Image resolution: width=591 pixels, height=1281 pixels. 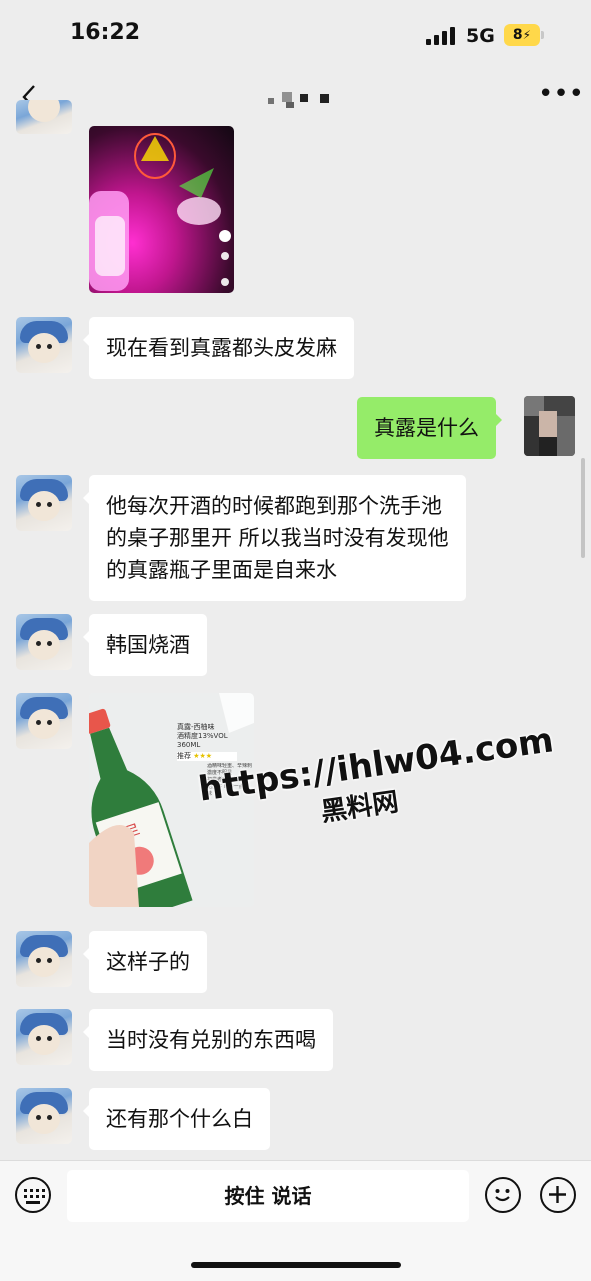 What do you see at coordinates (583, 508) in the screenshot?
I see `scrollbar` at bounding box center [583, 508].